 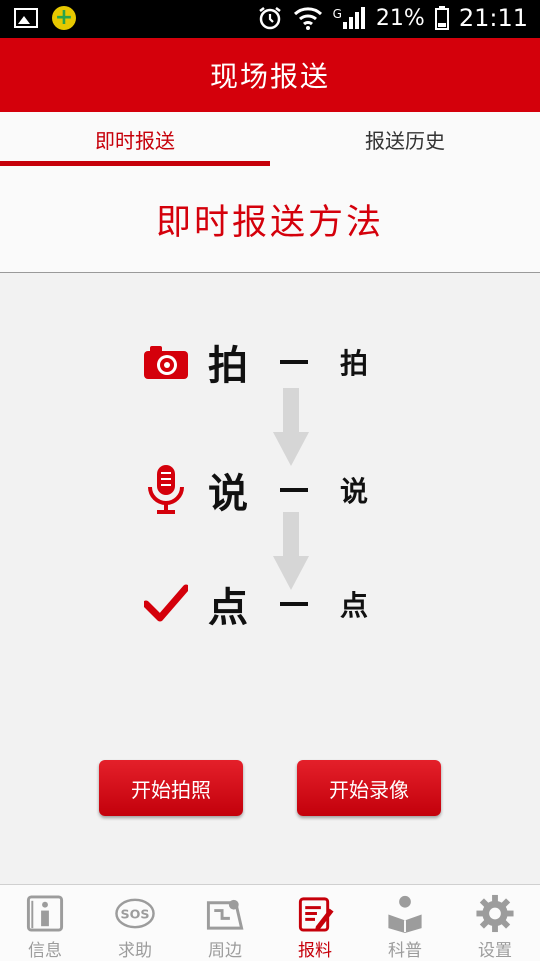 I want to click on map-icon, so click(x=225, y=914).